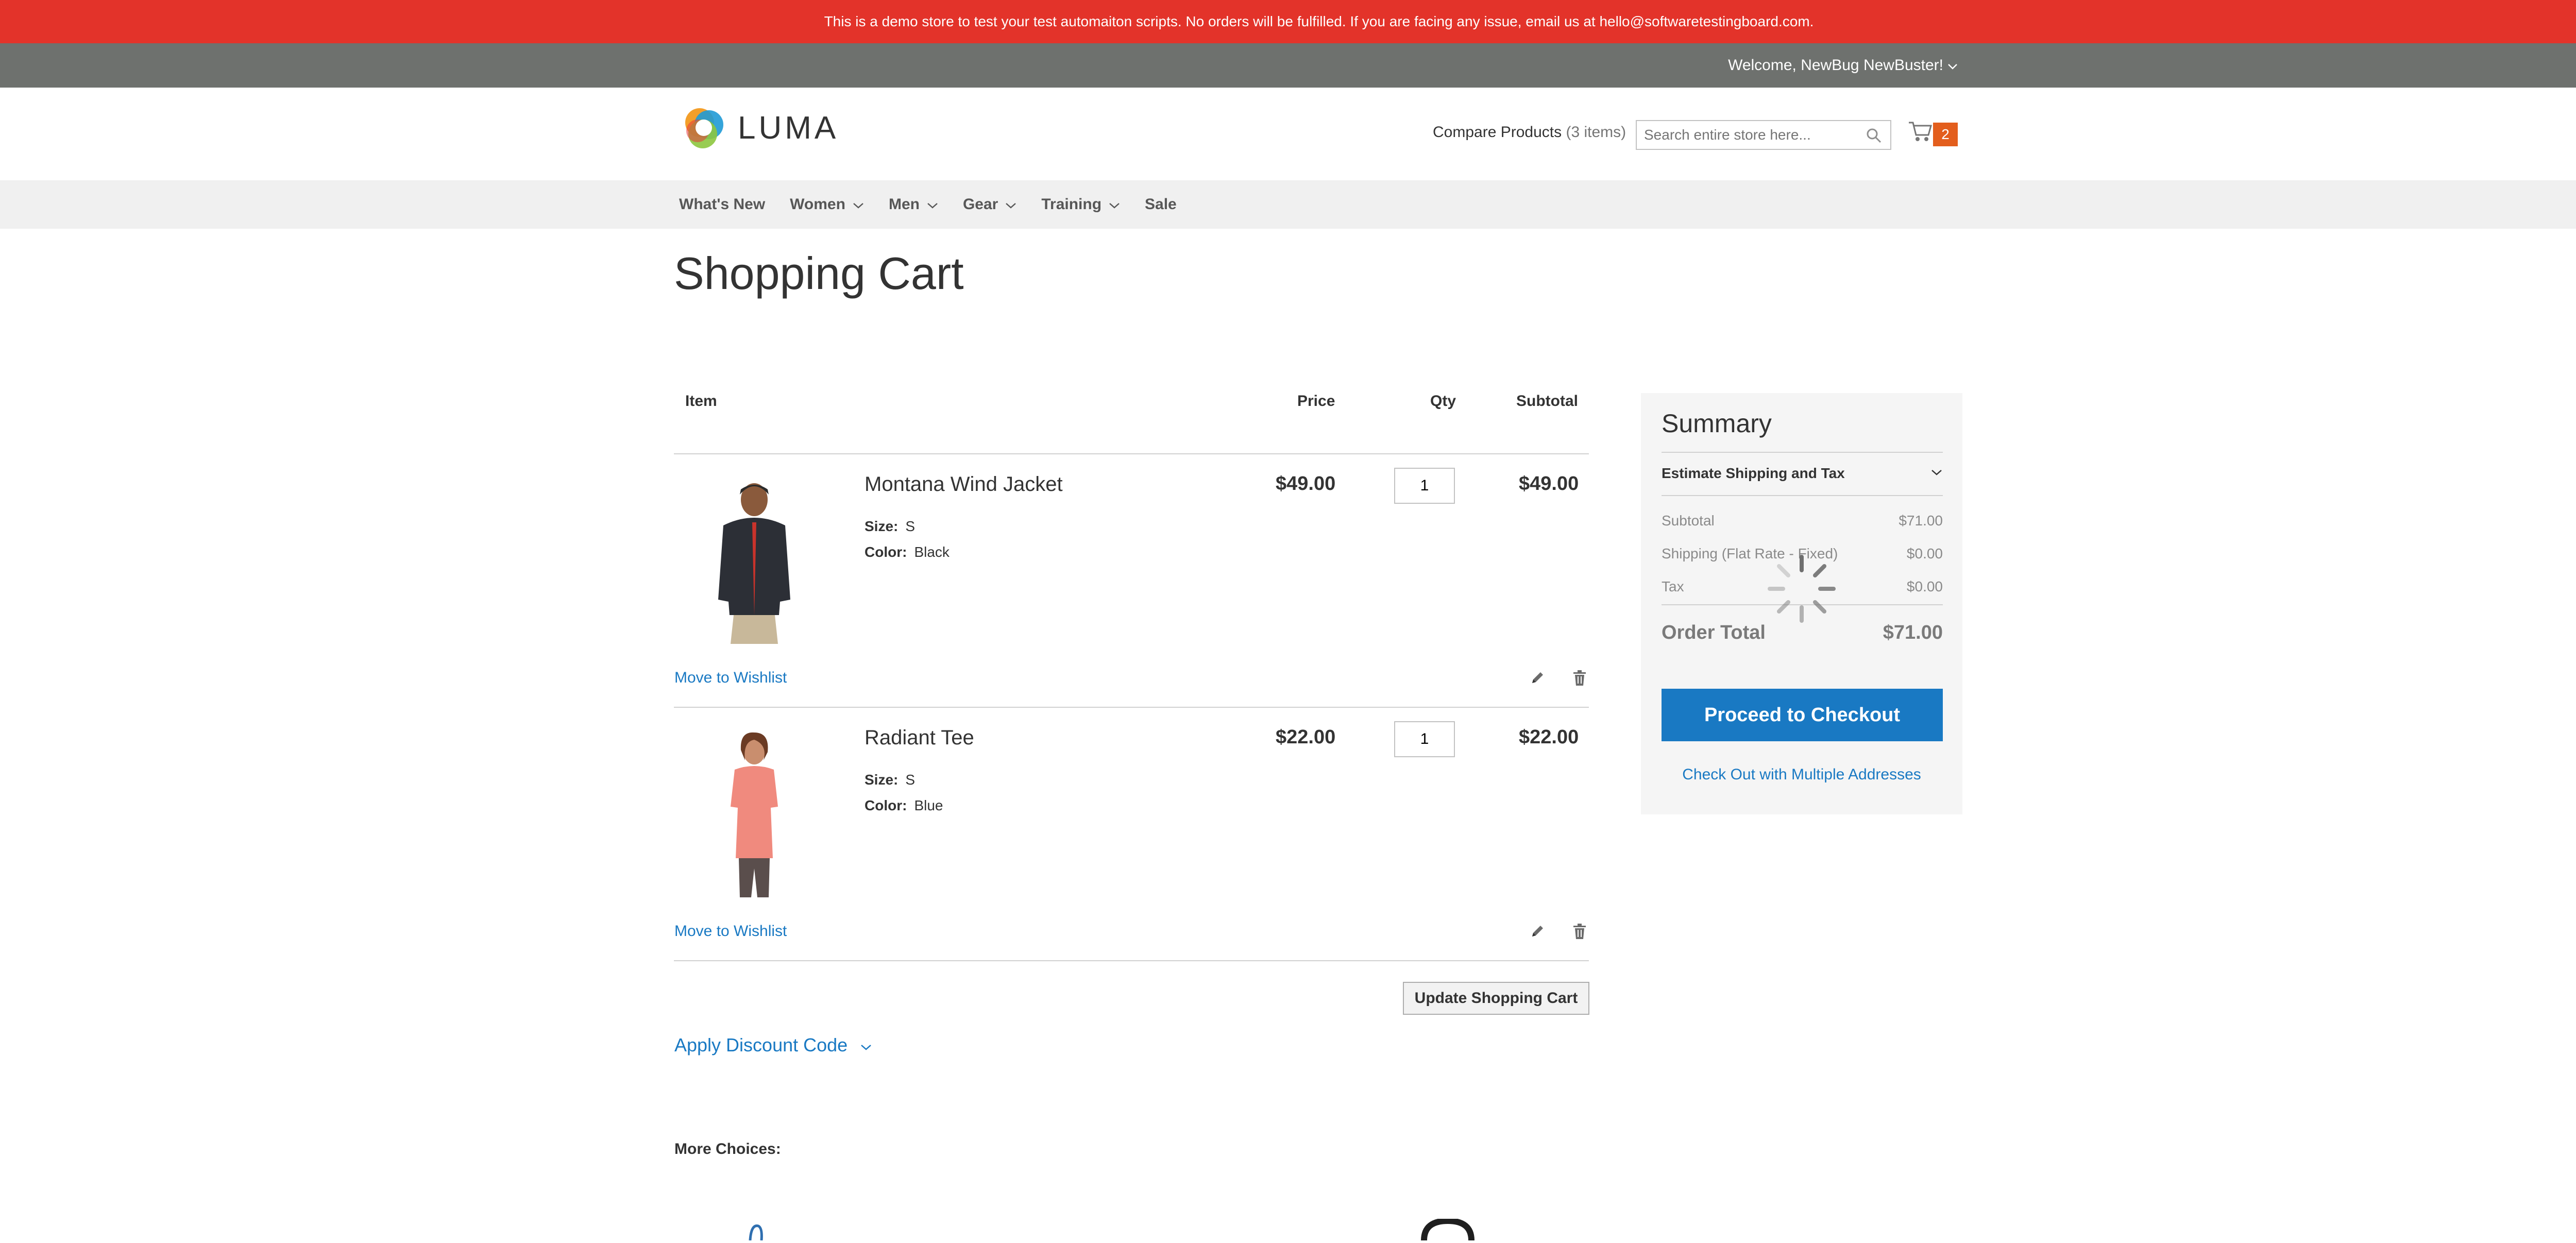  I want to click on estimate-shipping-toggle: Estimate Shipping and Tax, so click(1802, 474).